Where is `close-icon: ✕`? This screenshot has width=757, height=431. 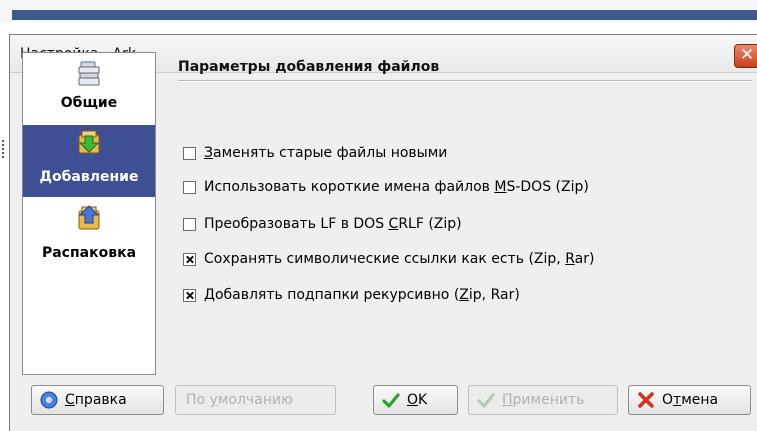 close-icon: ✕ is located at coordinates (747, 55).